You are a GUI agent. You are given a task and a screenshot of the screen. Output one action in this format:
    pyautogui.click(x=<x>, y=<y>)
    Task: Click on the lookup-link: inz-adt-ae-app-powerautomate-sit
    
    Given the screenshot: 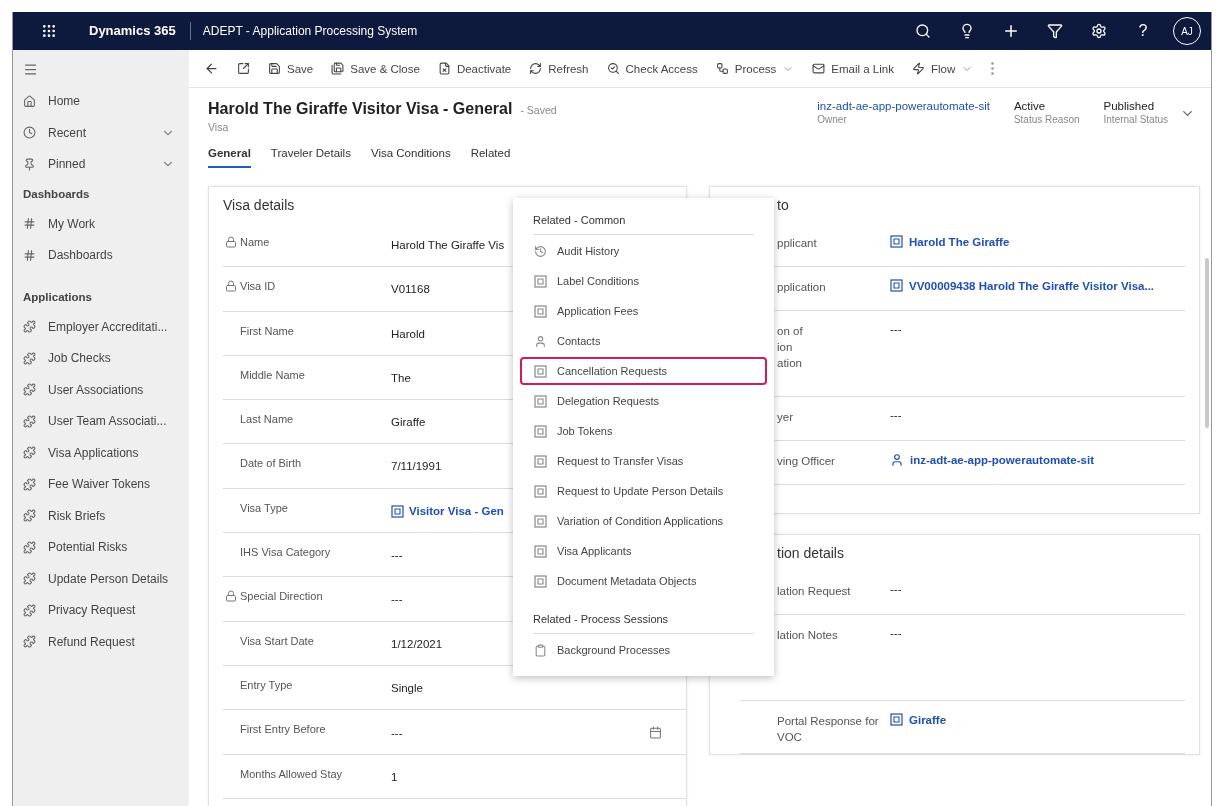 What is the action you would take?
    pyautogui.click(x=1002, y=460)
    